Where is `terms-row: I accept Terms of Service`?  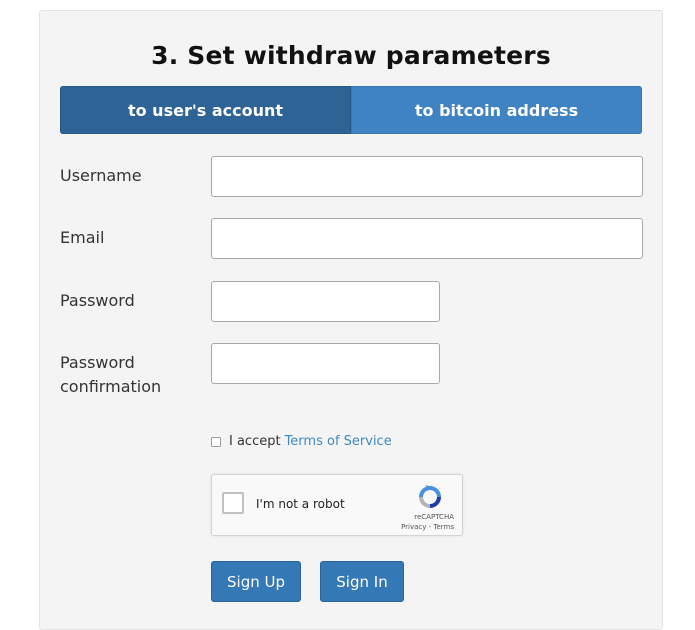 terms-row: I accept Terms of Service is located at coordinates (301, 441).